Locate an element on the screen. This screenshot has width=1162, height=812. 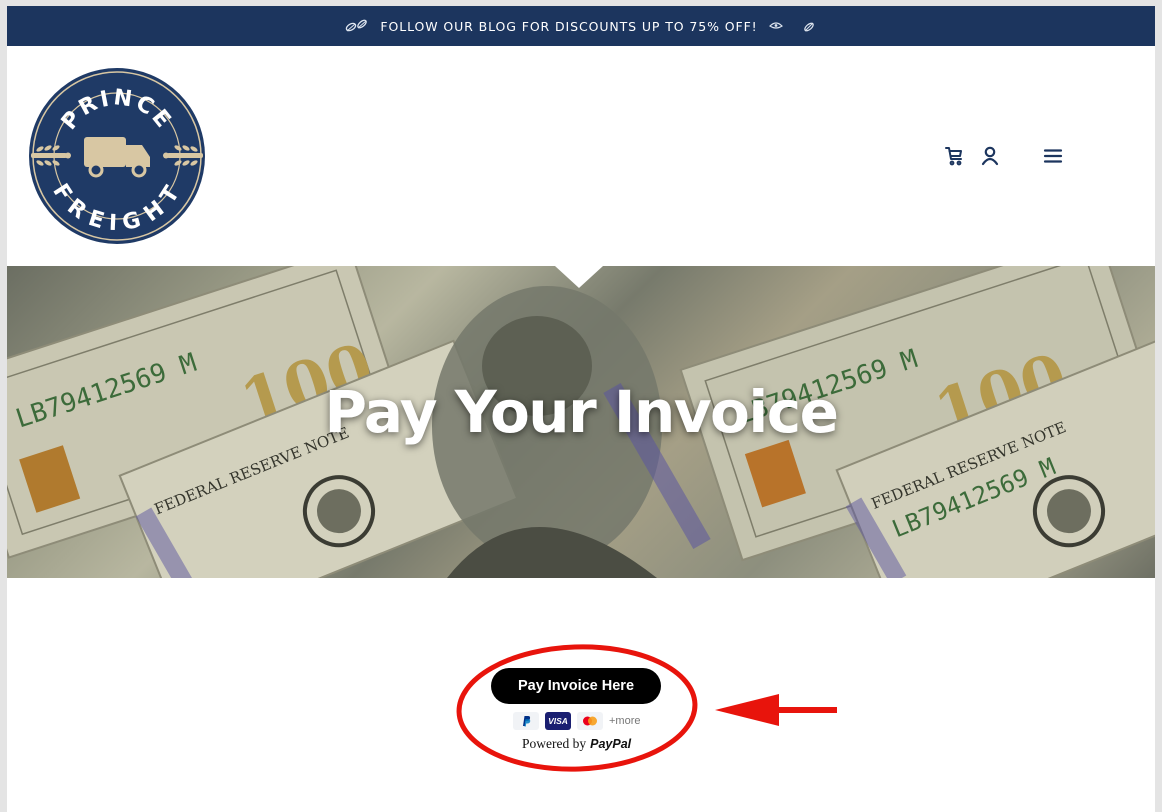
hero-notch is located at coordinates (579, 277).